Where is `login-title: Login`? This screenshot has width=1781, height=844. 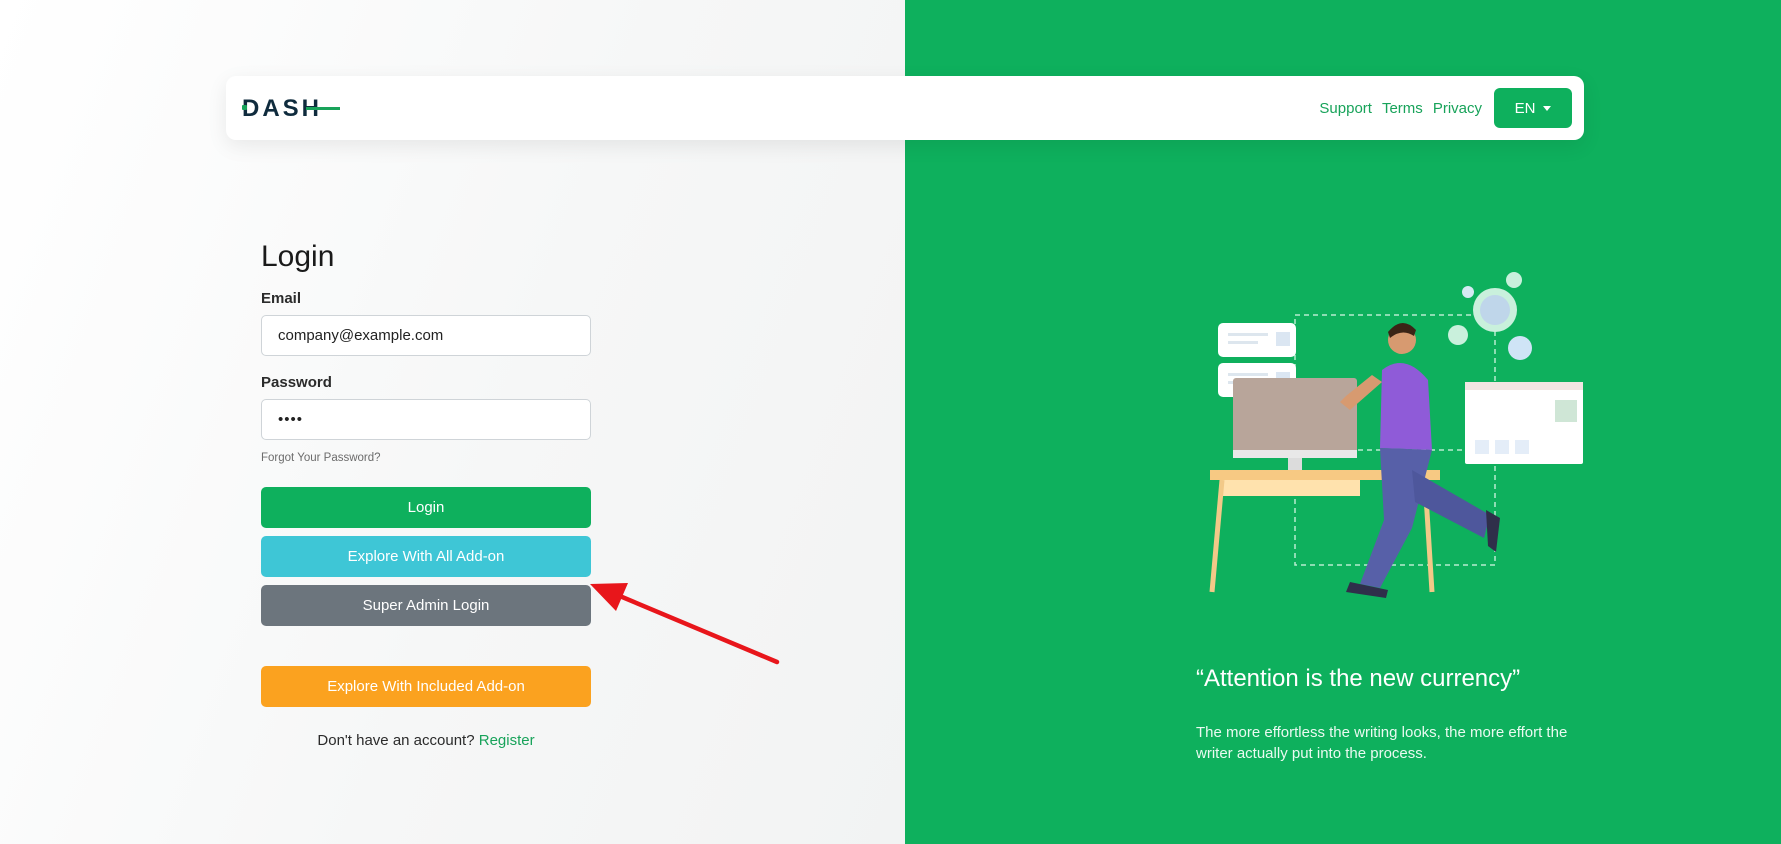 login-title: Login is located at coordinates (298, 256).